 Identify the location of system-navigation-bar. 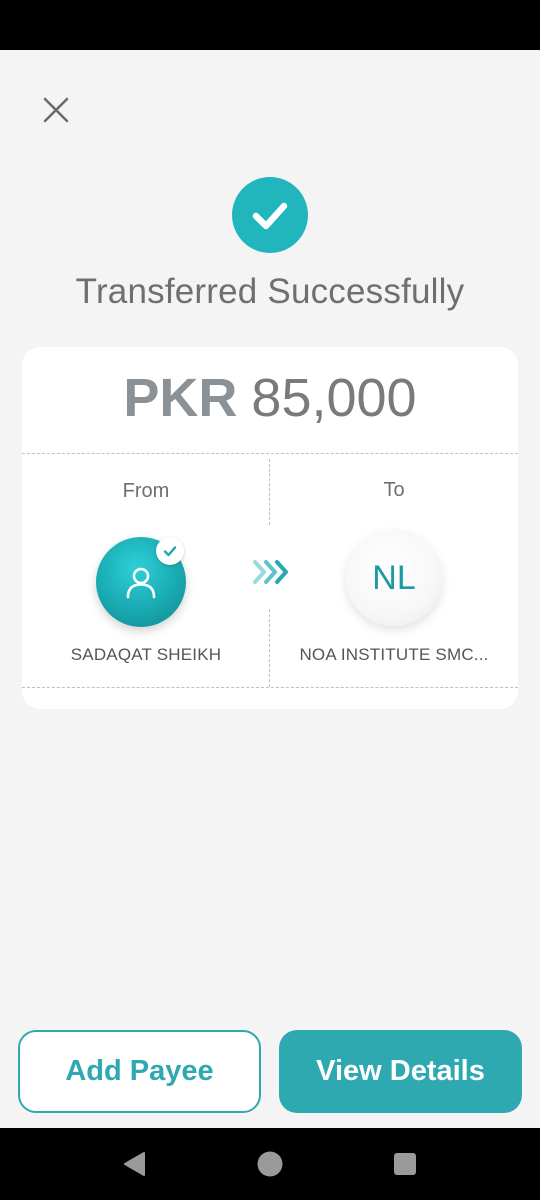
(270, 1164).